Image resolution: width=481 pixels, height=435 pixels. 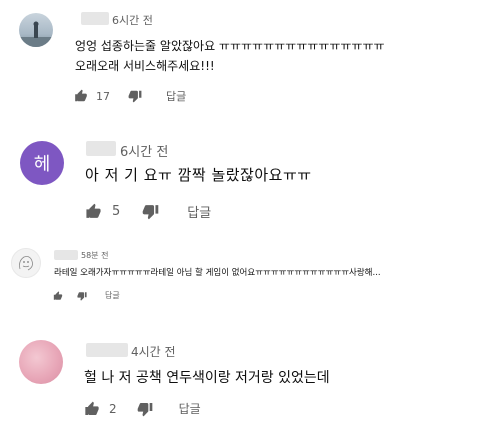 What do you see at coordinates (116, 211) in the screenshot?
I see `like-count: 5` at bounding box center [116, 211].